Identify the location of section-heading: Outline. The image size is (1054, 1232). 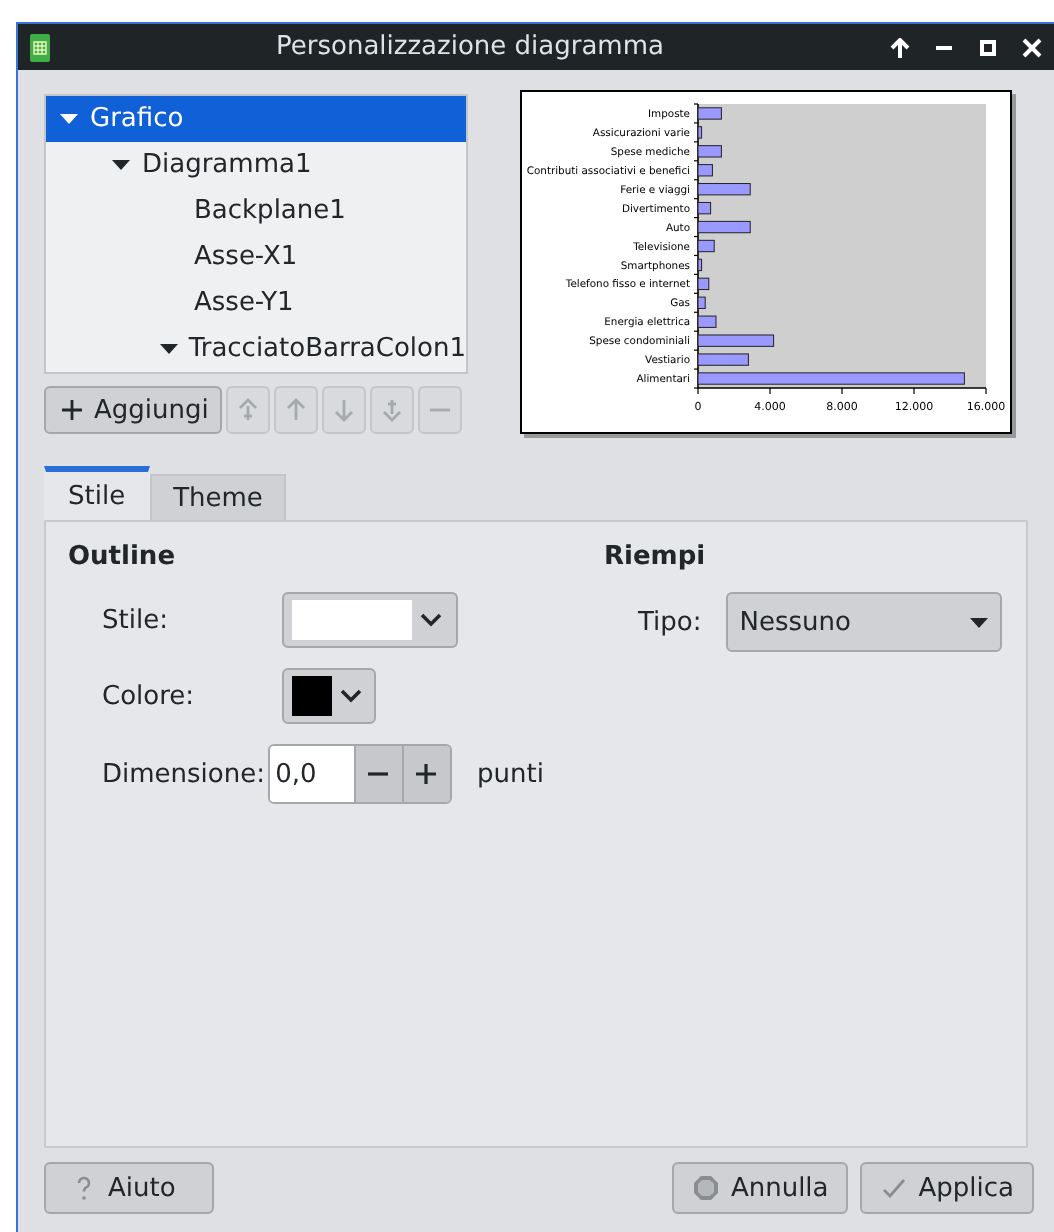
(123, 557).